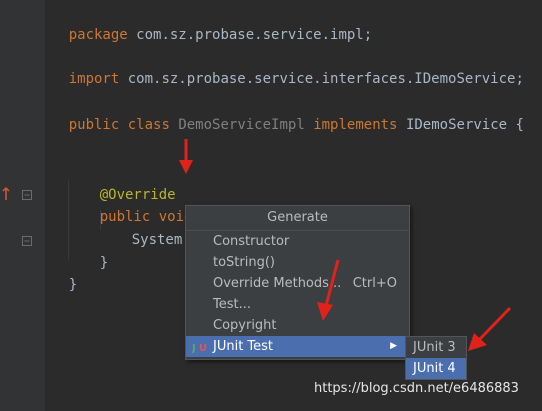  What do you see at coordinates (220, 35) in the screenshot?
I see `code-line-package: package com.sz.probase.service.impl;` at bounding box center [220, 35].